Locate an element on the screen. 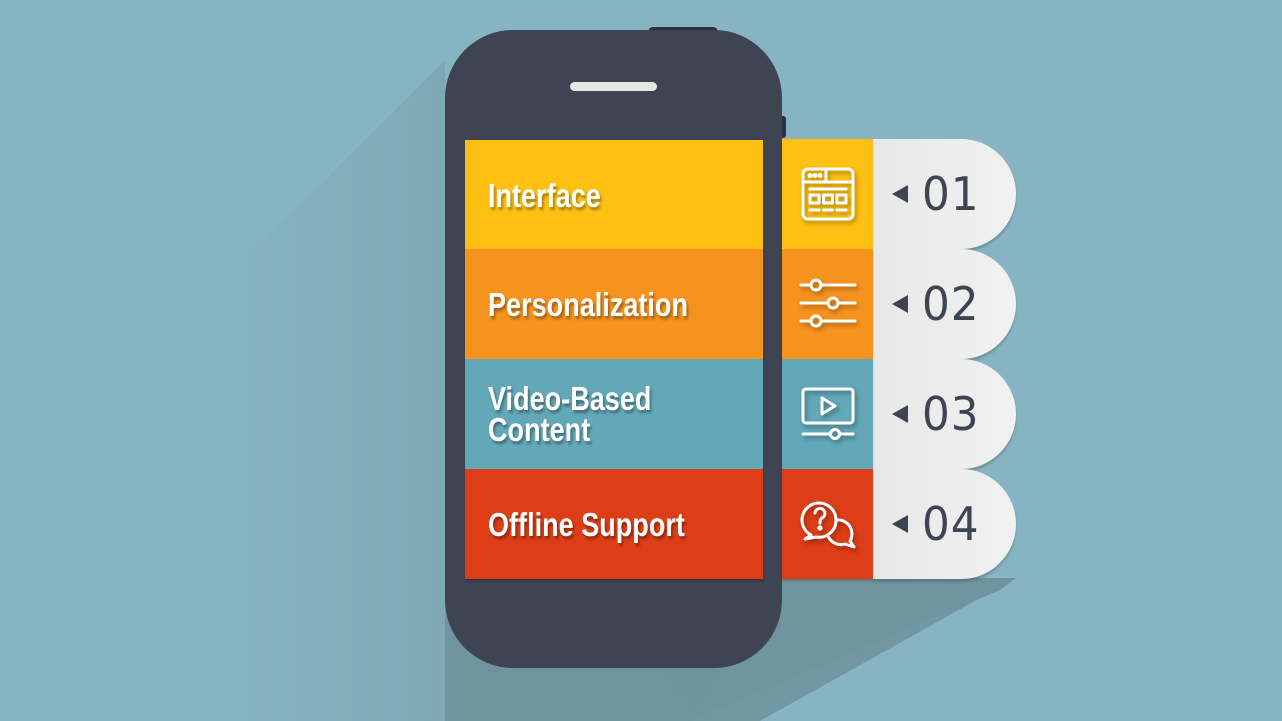 The image size is (1282, 721). item-number: 01 is located at coordinates (951, 194).